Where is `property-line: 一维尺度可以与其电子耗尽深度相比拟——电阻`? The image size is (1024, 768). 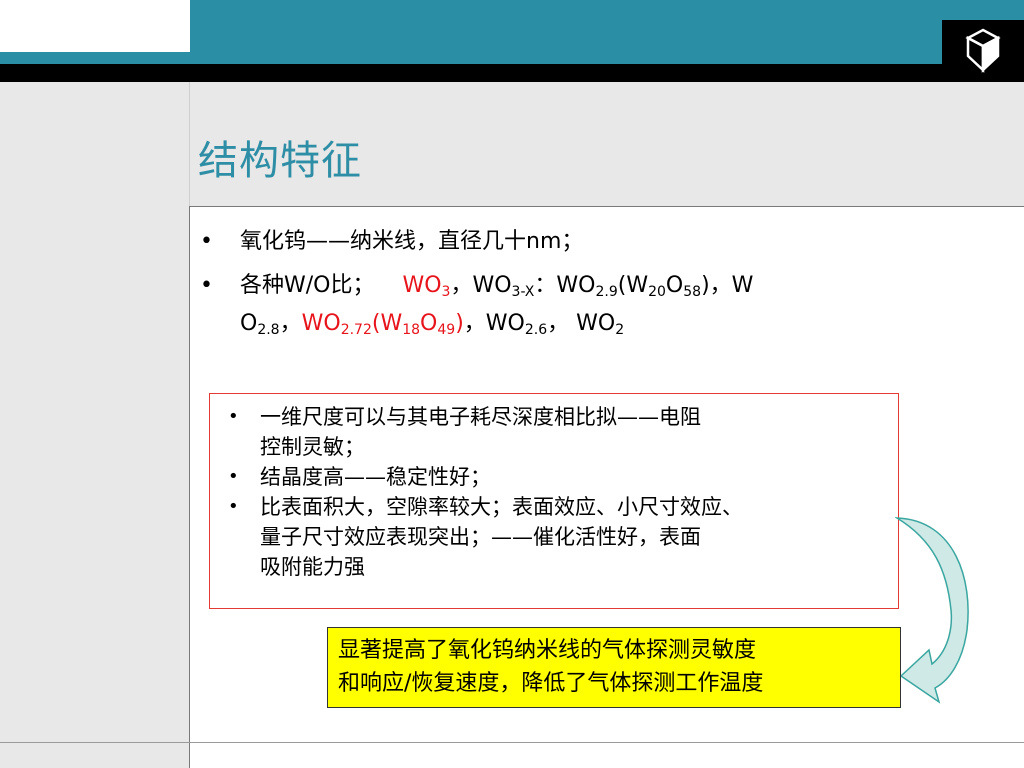
property-line: 一维尺度可以与其电子耗尽深度相比拟——电阻 is located at coordinates (480, 417).